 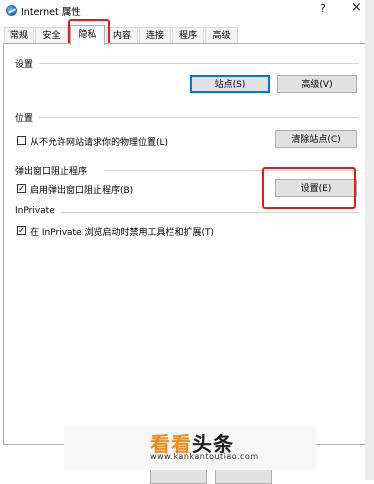 What do you see at coordinates (21, 140) in the screenshot?
I see `location-checkbox` at bounding box center [21, 140].